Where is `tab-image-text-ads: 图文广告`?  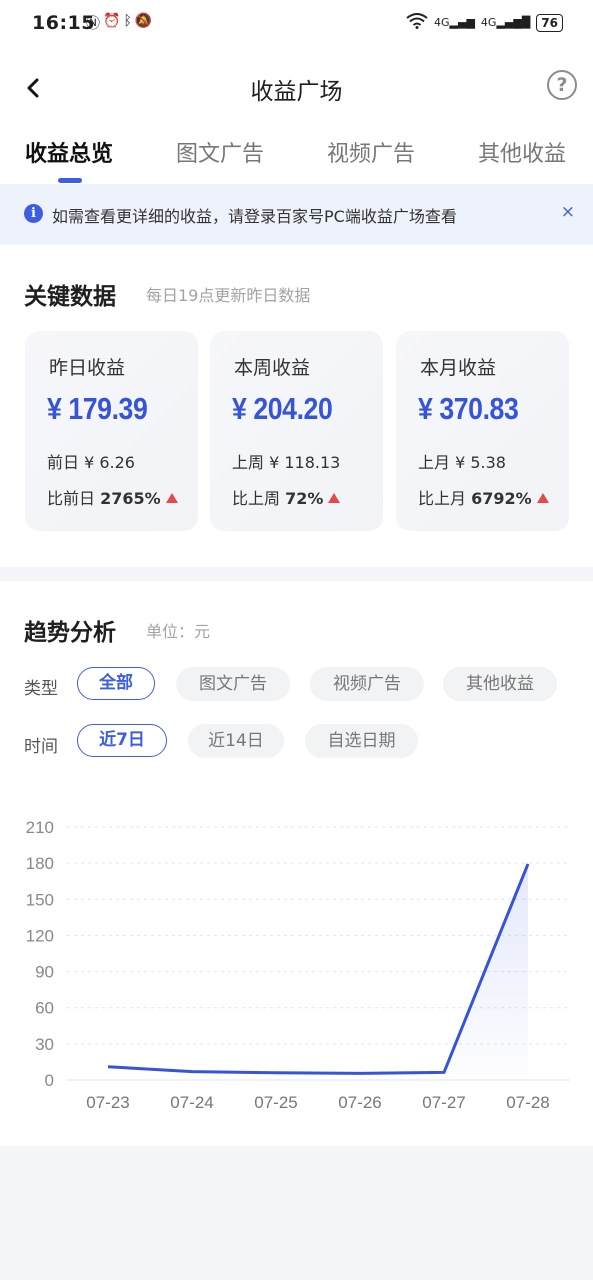 tab-image-text-ads: 图文广告 is located at coordinates (220, 152).